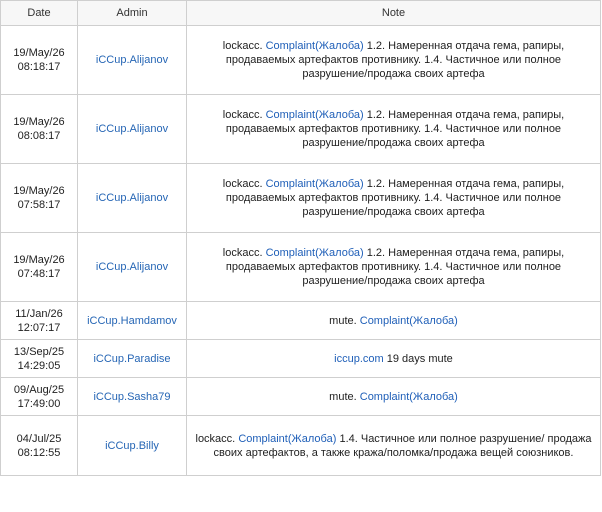  Describe the element at coordinates (39, 198) in the screenshot. I see `date-cell: 19/May/26 07:58:17` at that location.